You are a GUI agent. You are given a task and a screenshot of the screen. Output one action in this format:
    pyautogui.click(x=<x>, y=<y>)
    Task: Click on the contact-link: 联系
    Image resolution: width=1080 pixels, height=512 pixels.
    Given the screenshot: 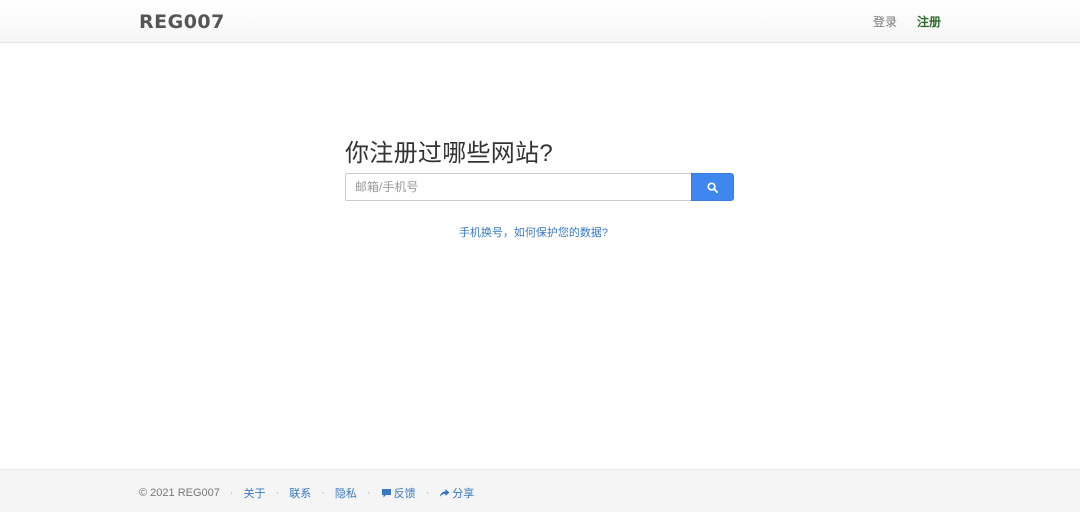 What is the action you would take?
    pyautogui.click(x=300, y=493)
    